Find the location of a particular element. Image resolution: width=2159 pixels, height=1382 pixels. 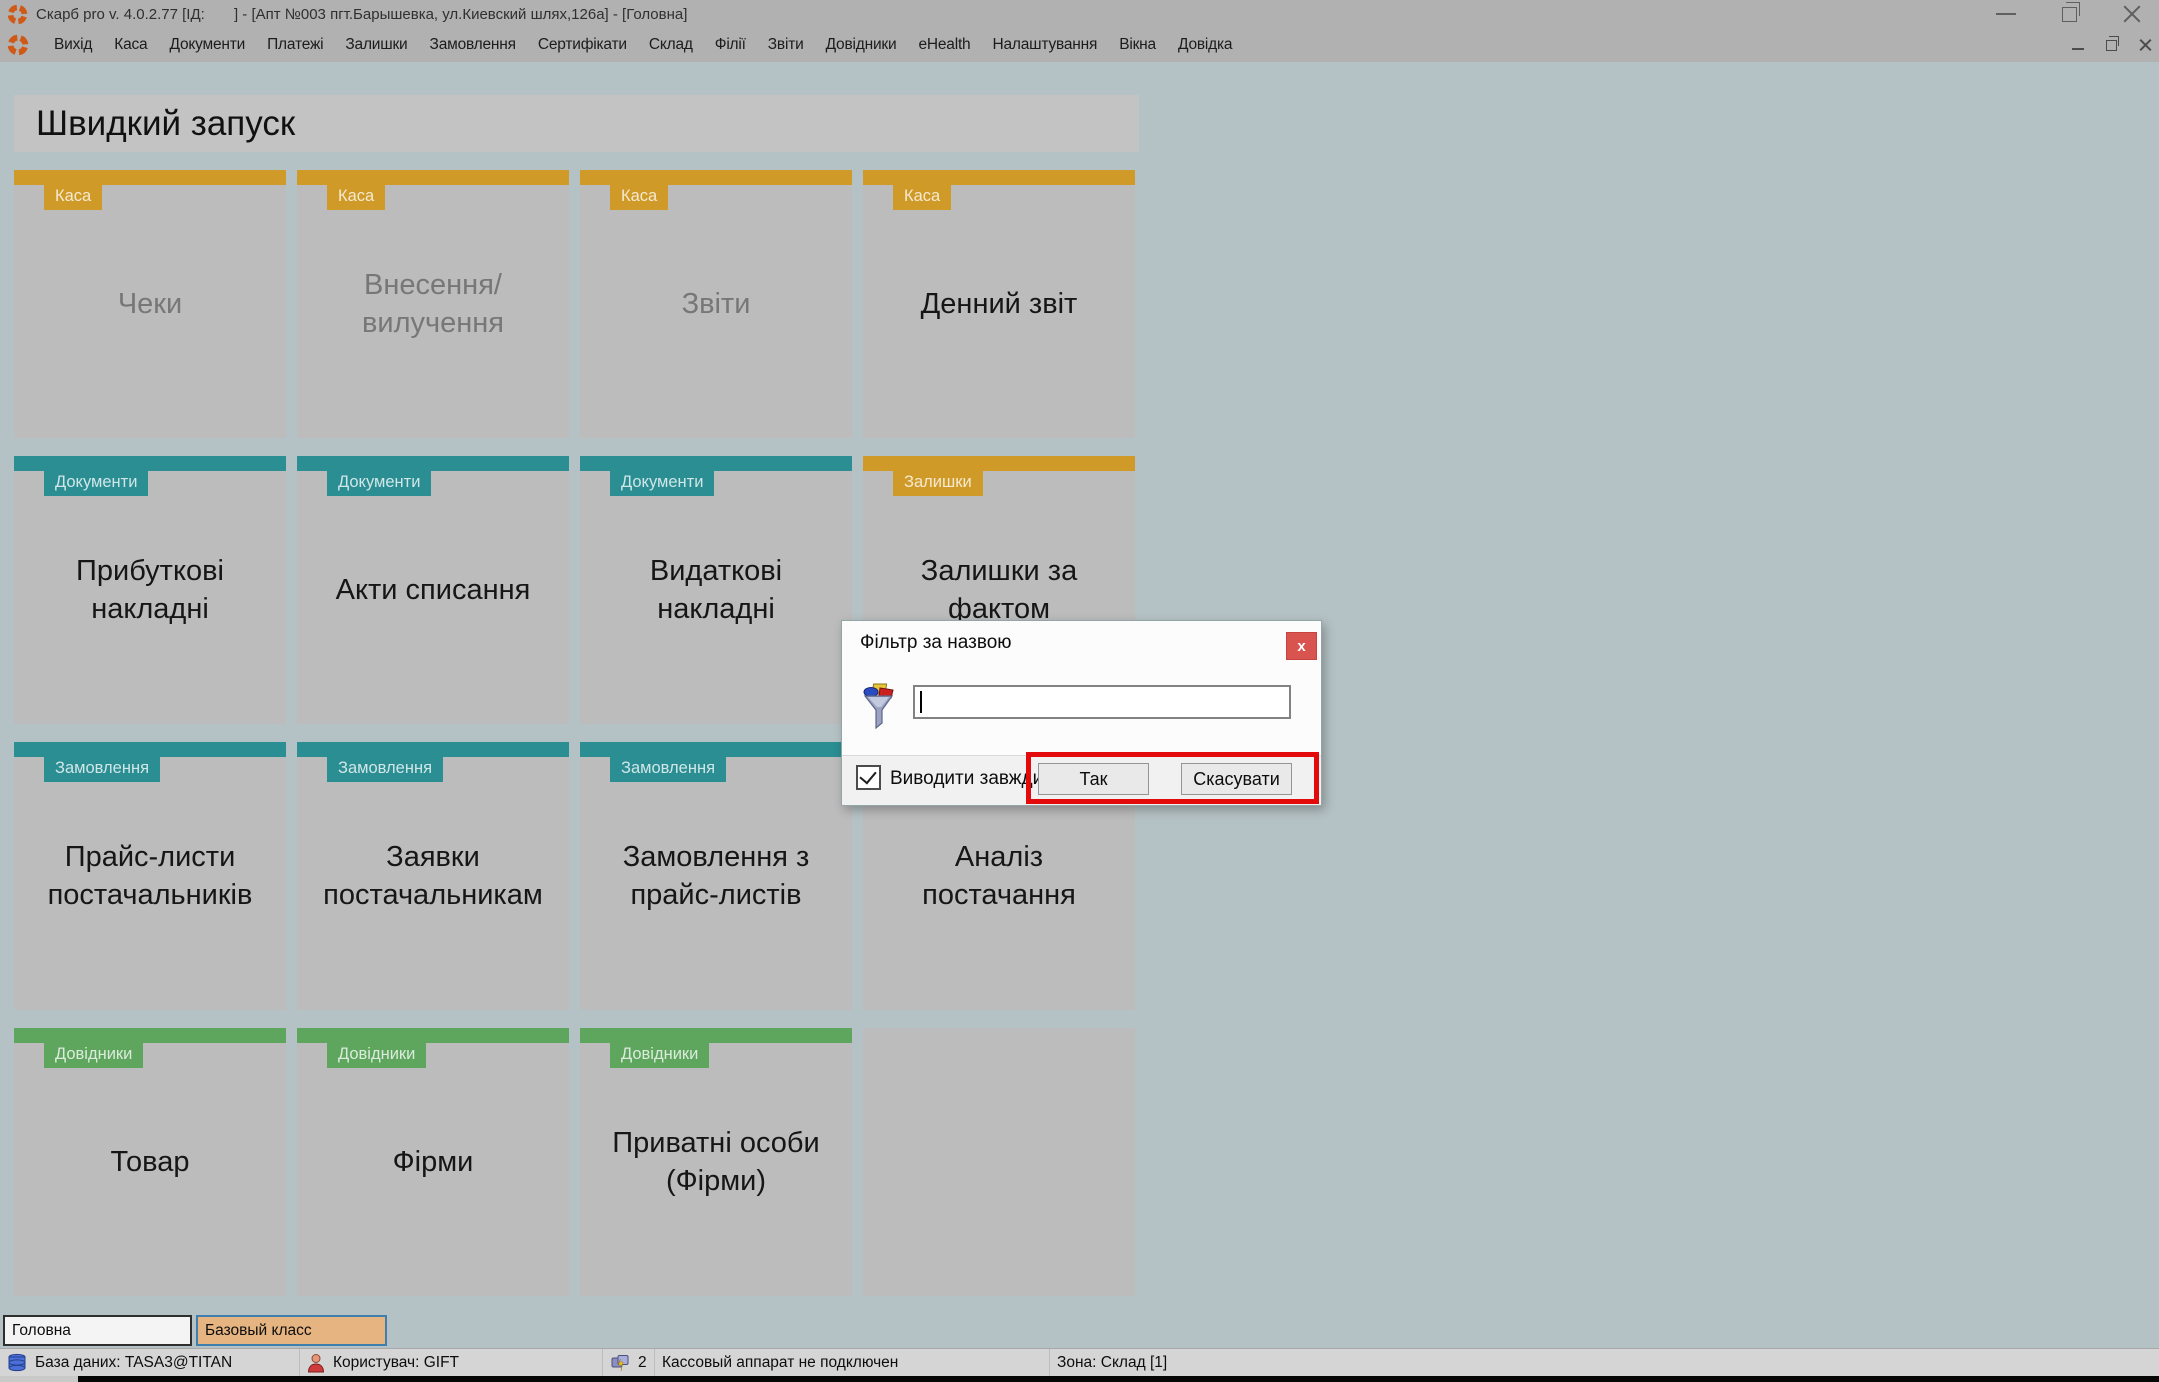

tile-zamovlennia-z-prais-lystiv: Замовлення Замовлення з прайс-листів is located at coordinates (716, 876).